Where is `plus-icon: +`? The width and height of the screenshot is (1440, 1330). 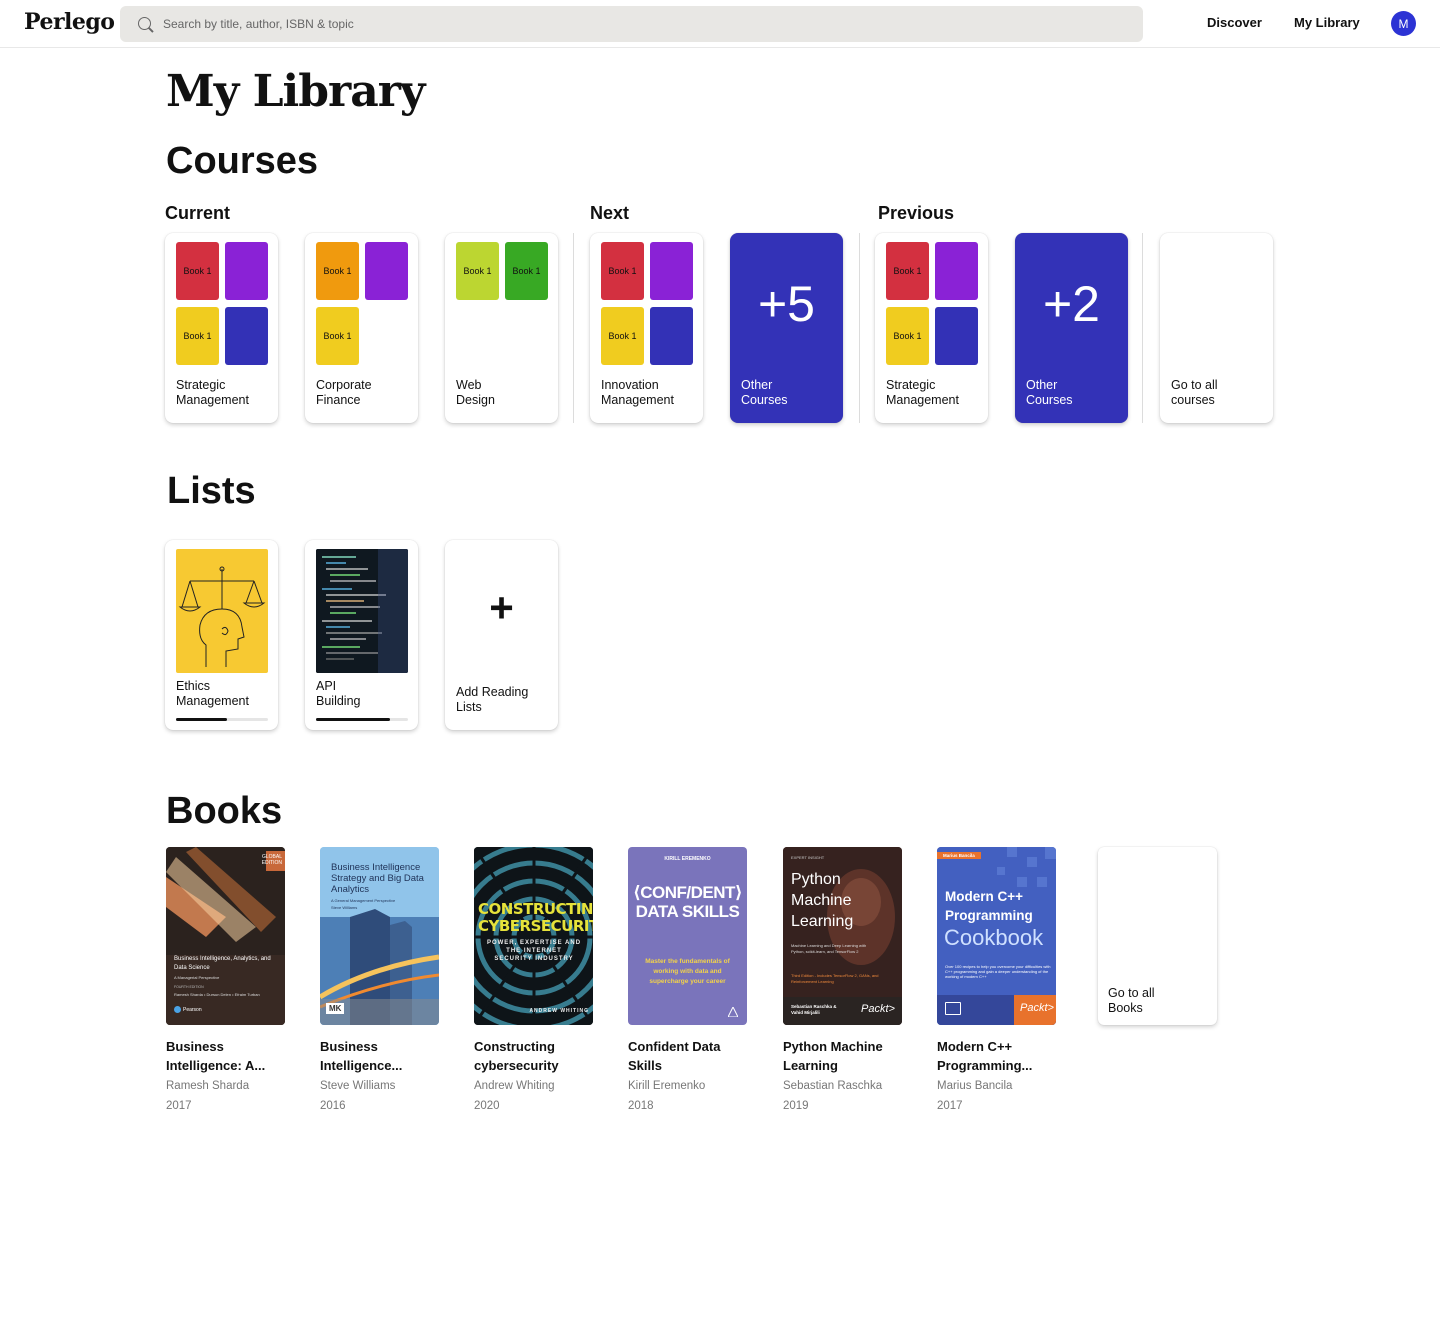
plus-icon: + is located at coordinates (501, 607).